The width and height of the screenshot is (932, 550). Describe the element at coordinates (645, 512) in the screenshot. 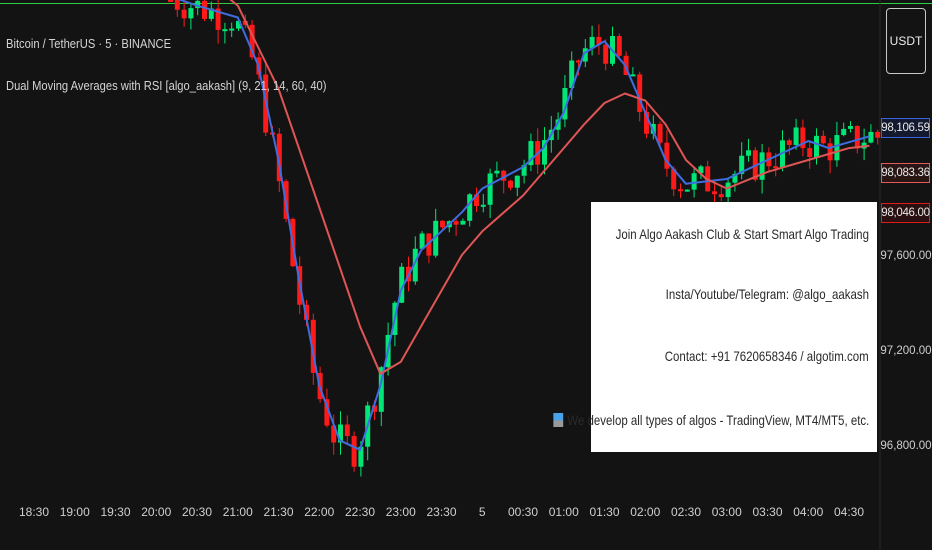

I see `x-tick-label: 02:00` at that location.